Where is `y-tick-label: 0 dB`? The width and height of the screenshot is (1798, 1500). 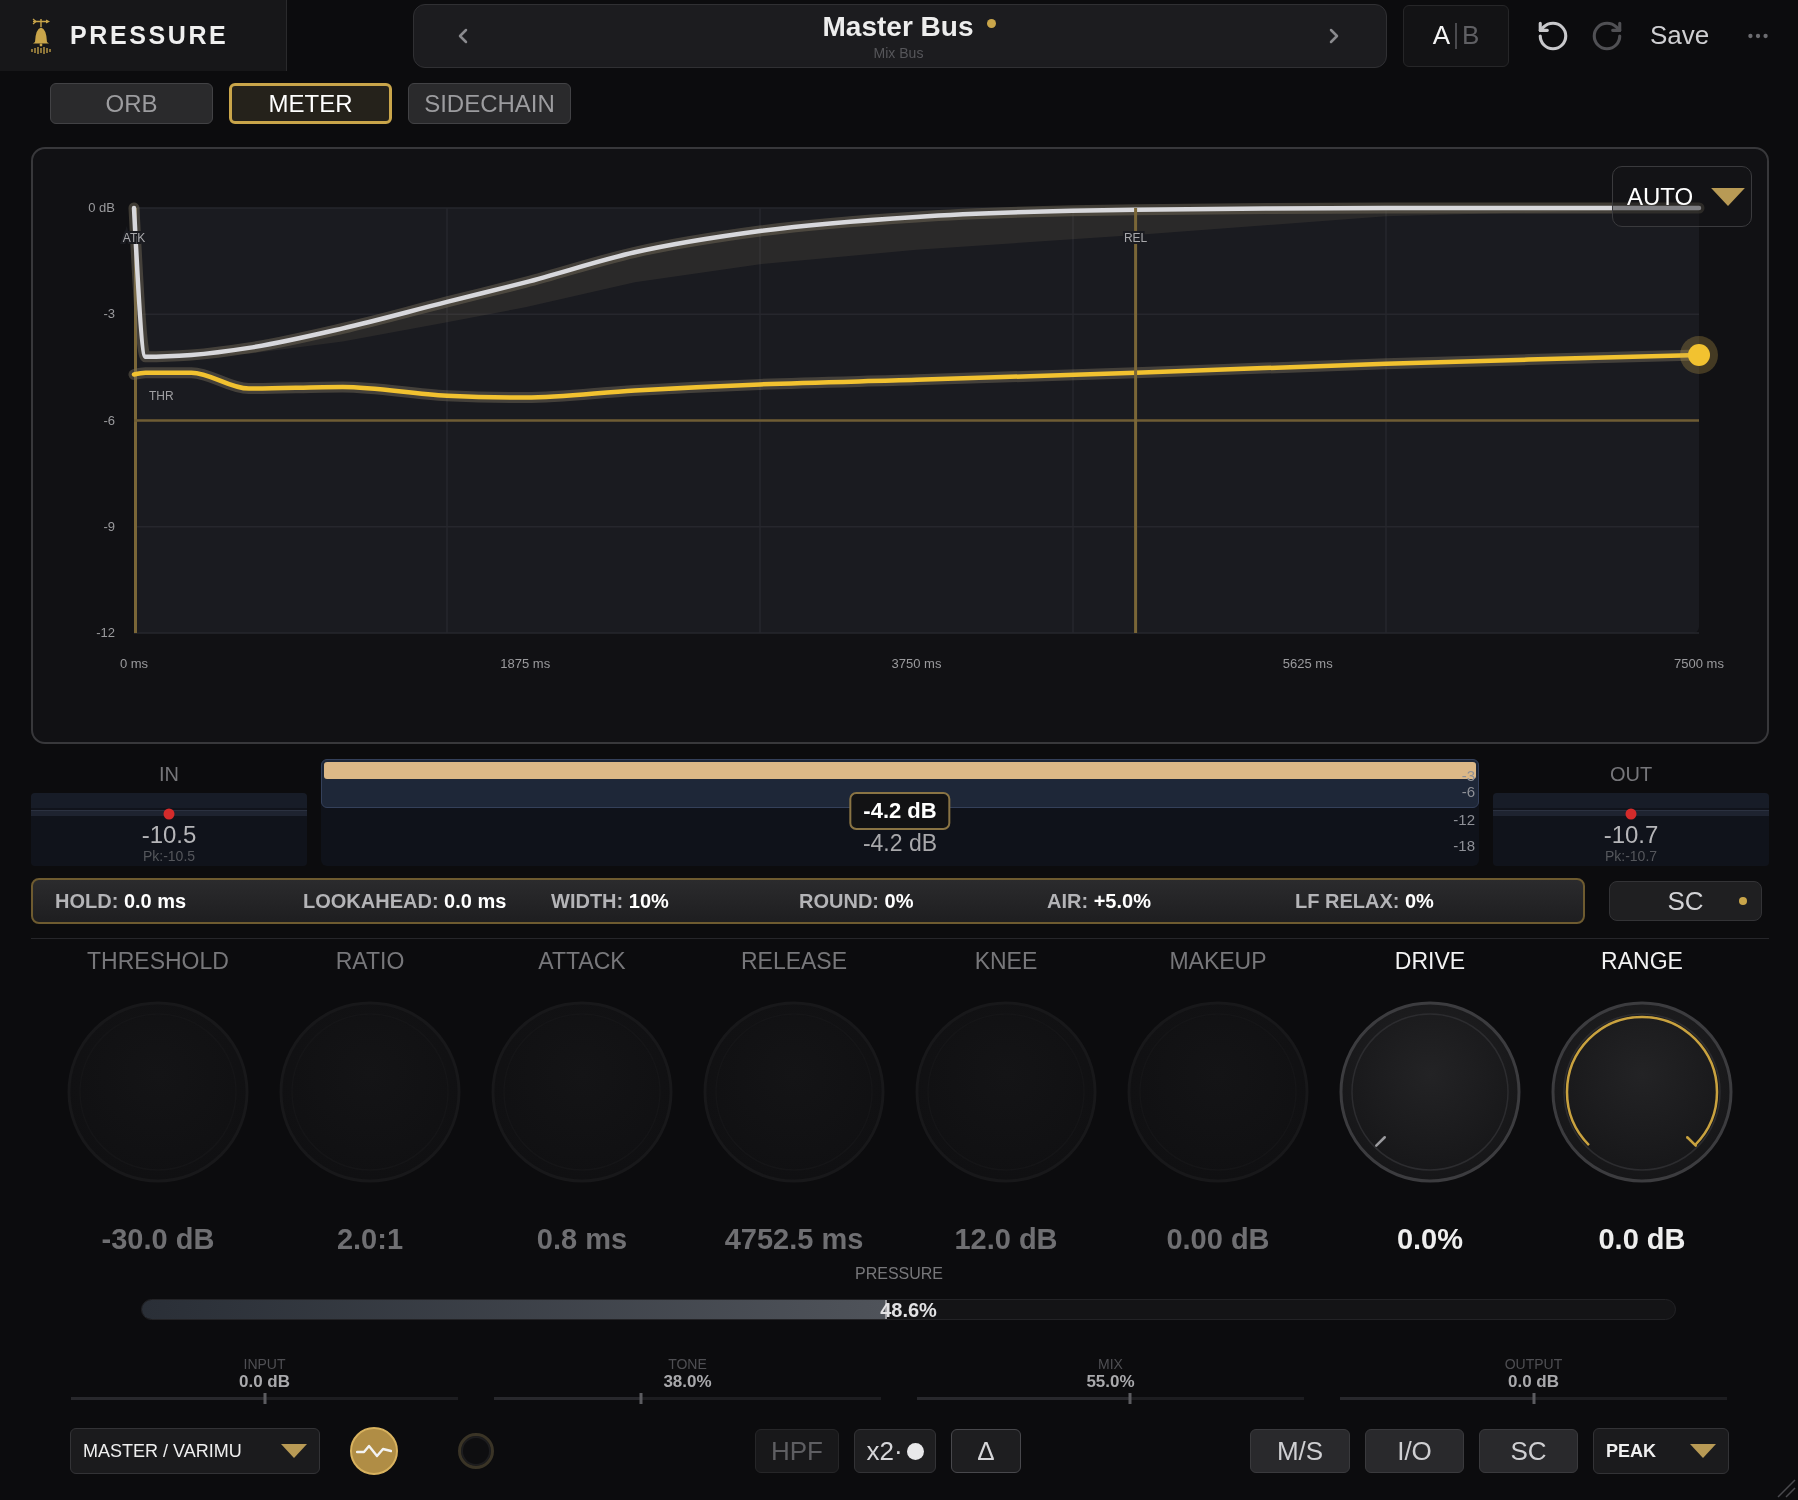
y-tick-label: 0 dB is located at coordinates (101, 207).